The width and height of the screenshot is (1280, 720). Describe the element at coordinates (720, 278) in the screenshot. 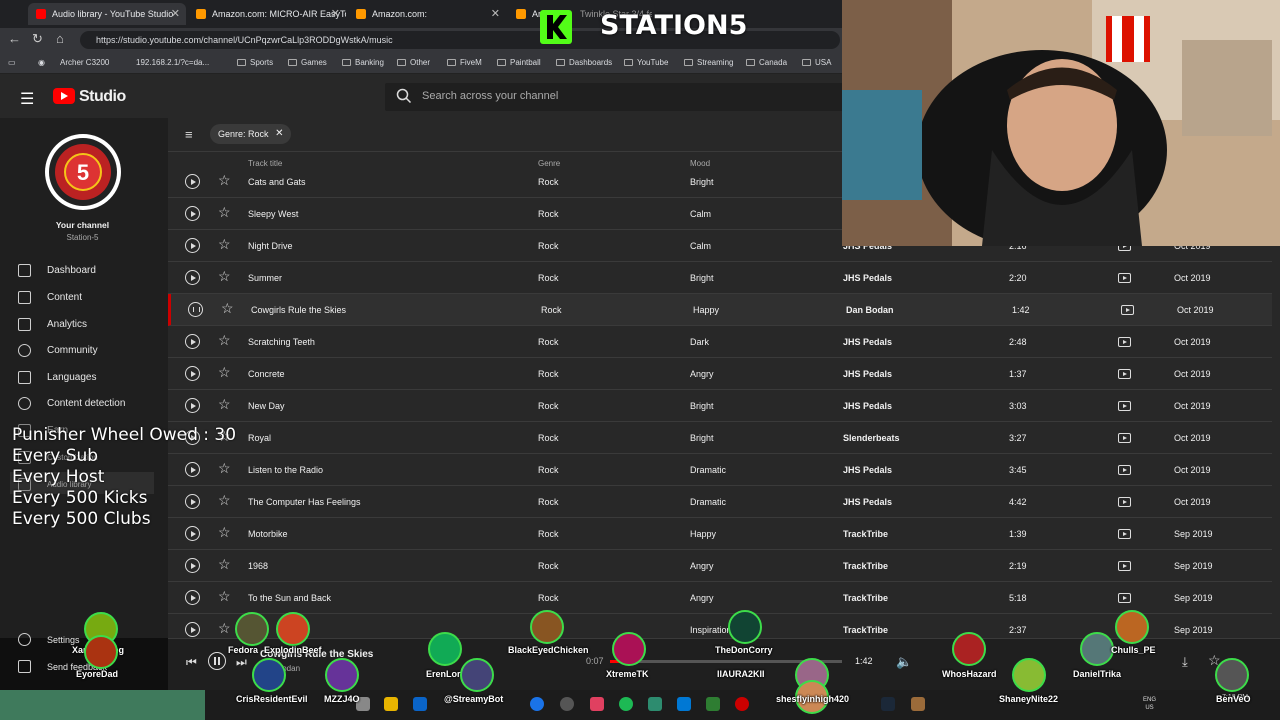

I see `table-row: ☆ Summer Rock Bright JHS Pedals 2:20 Oct 2019` at that location.